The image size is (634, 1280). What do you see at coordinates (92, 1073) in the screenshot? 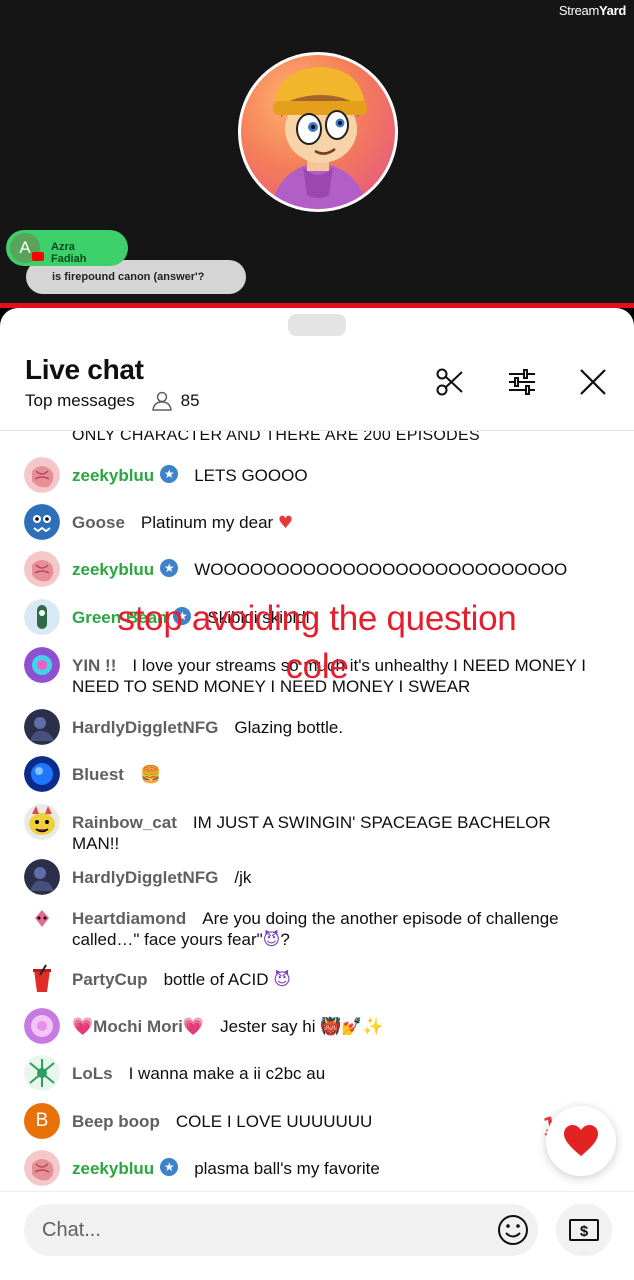
I see `author-name: LoLs` at bounding box center [92, 1073].